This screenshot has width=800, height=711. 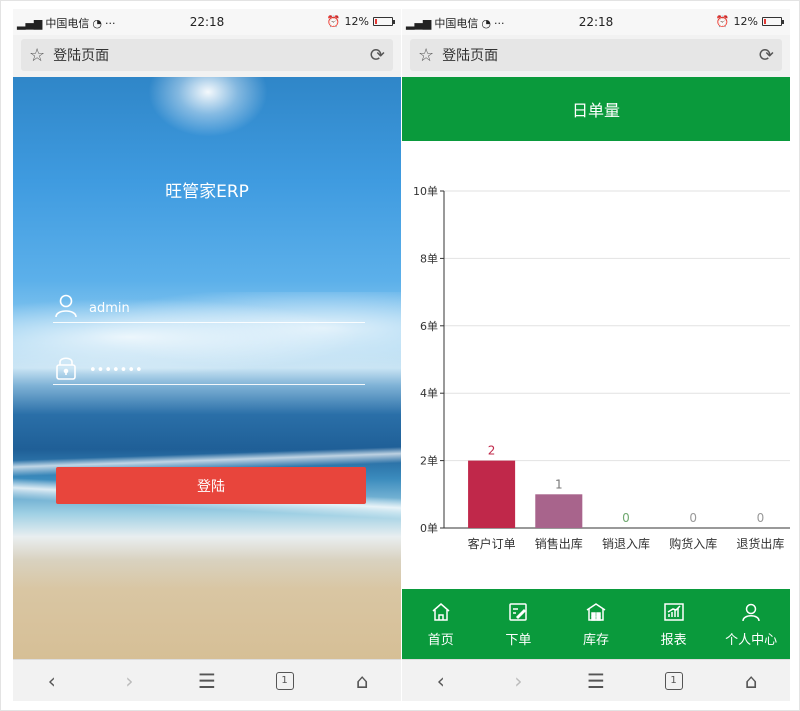 What do you see at coordinates (429, 326) in the screenshot?
I see `y-tick-label: 6单` at bounding box center [429, 326].